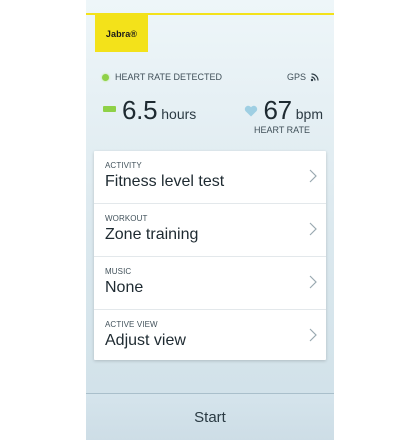 This screenshot has height=440, width=415. I want to click on gps-status: GPS, so click(303, 77).